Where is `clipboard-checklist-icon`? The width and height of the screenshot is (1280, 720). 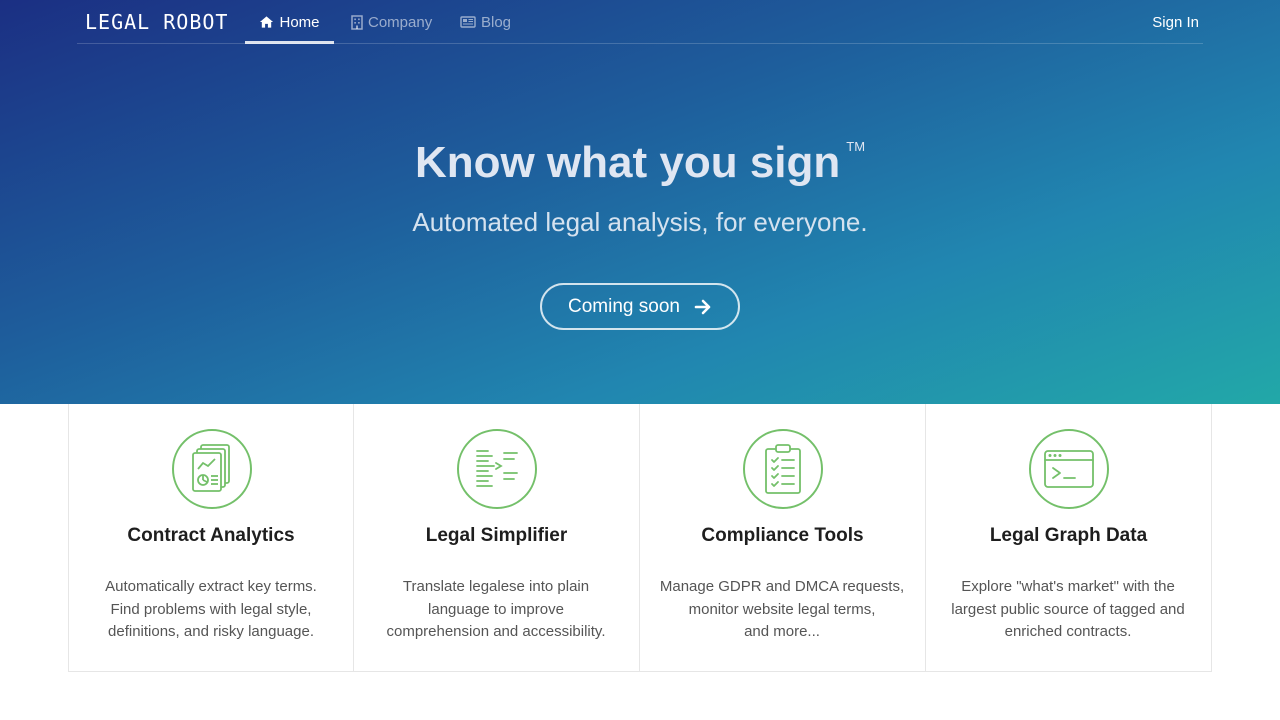 clipboard-checklist-icon is located at coordinates (783, 469).